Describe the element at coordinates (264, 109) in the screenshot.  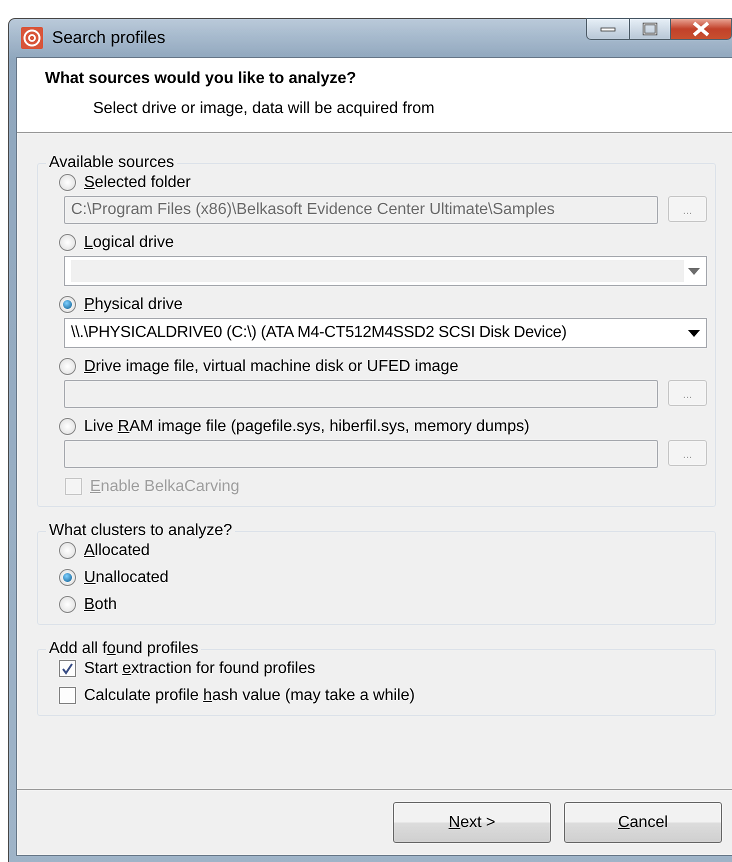
I see `header-subtitle: Select drive or image, data will be acquired from` at that location.